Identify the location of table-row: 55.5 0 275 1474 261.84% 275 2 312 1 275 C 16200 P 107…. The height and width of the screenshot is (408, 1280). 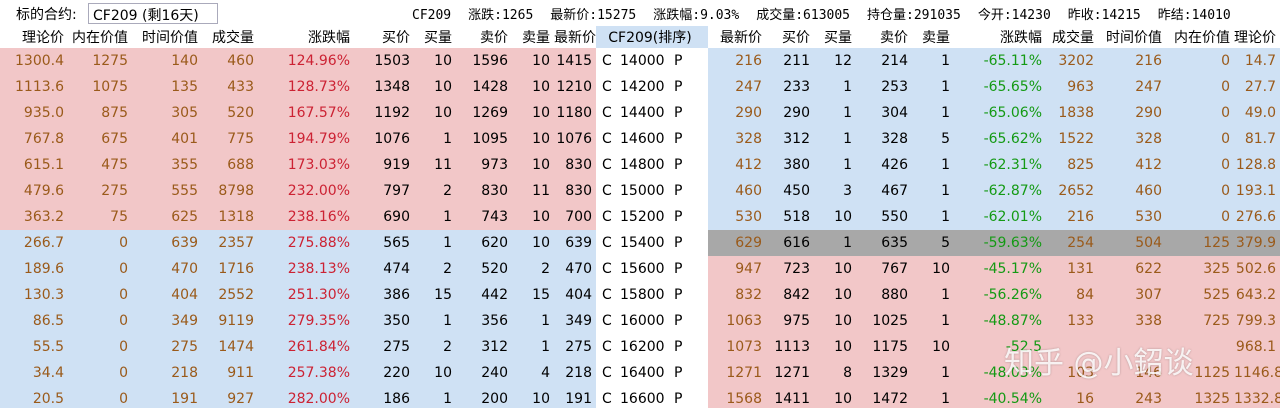
(640, 347).